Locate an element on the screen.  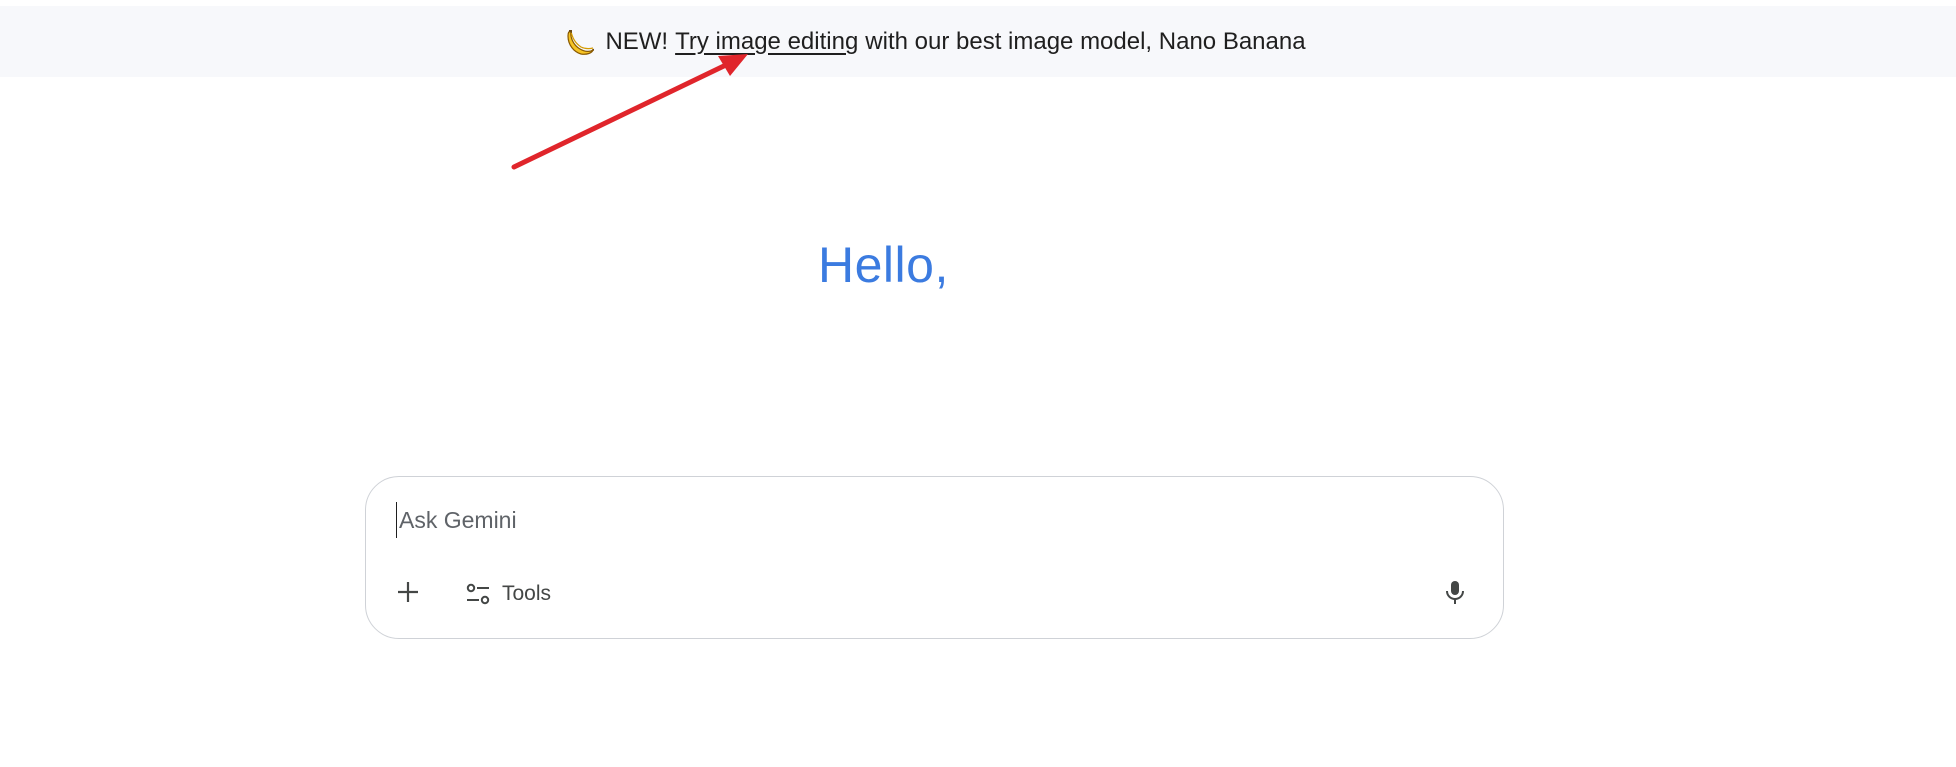
plus-icon is located at coordinates (408, 594).